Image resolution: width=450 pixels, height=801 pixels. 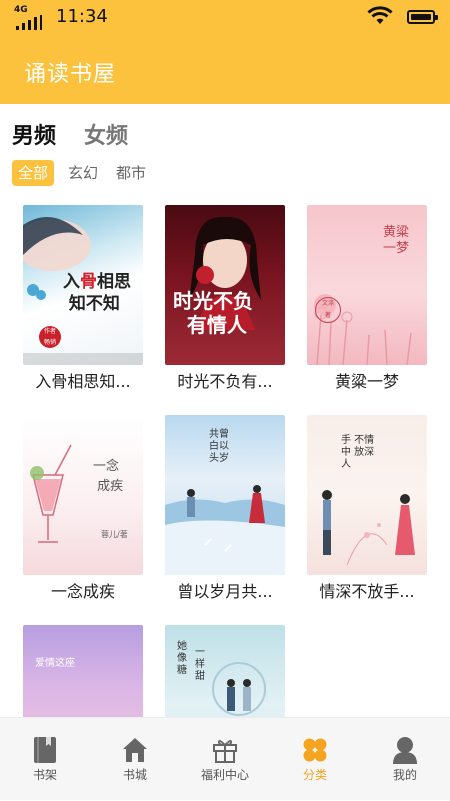 What do you see at coordinates (83, 285) in the screenshot?
I see `book-cover: 入骨相思 知不知 作者 畅销` at bounding box center [83, 285].